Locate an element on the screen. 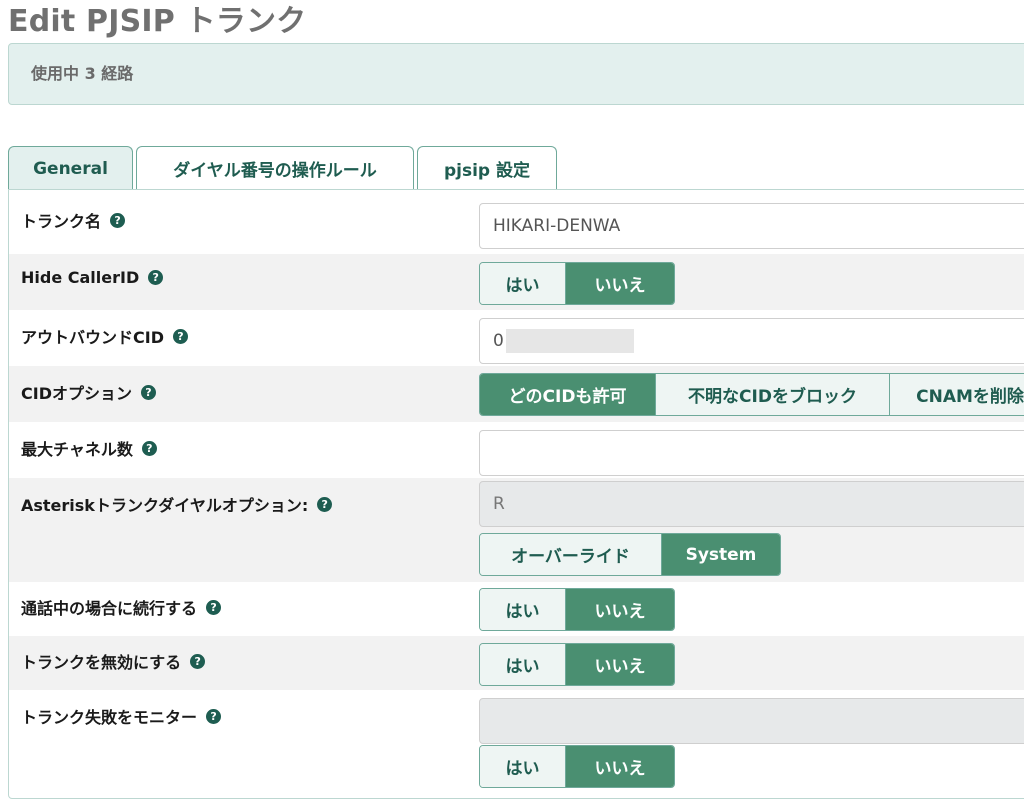  continue-if-busy-label: 通話中の場合に続行する ? is located at coordinates (121, 607).